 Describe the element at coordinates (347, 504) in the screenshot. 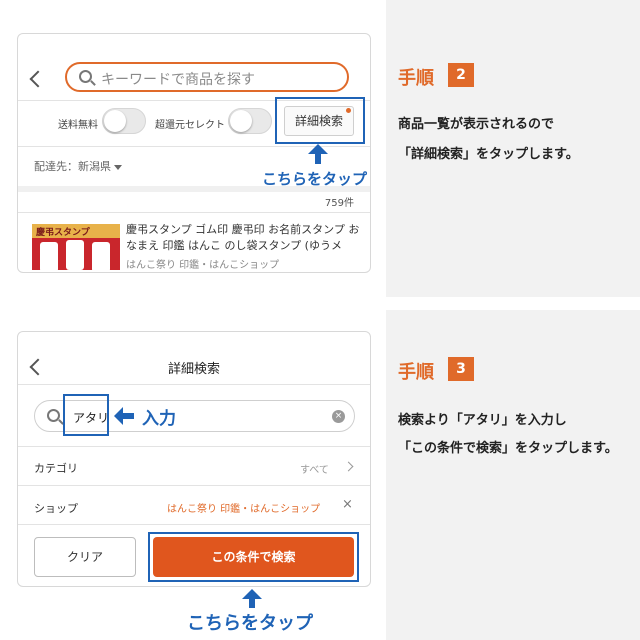

I see `remove-shop-icon: ×` at that location.